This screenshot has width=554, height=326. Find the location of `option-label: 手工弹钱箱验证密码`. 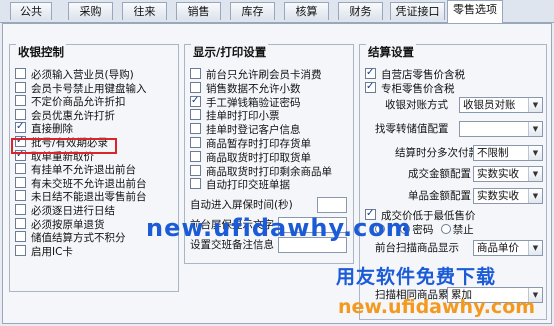

option-label: 手工弹钱箱验证密码 is located at coordinates (253, 102).